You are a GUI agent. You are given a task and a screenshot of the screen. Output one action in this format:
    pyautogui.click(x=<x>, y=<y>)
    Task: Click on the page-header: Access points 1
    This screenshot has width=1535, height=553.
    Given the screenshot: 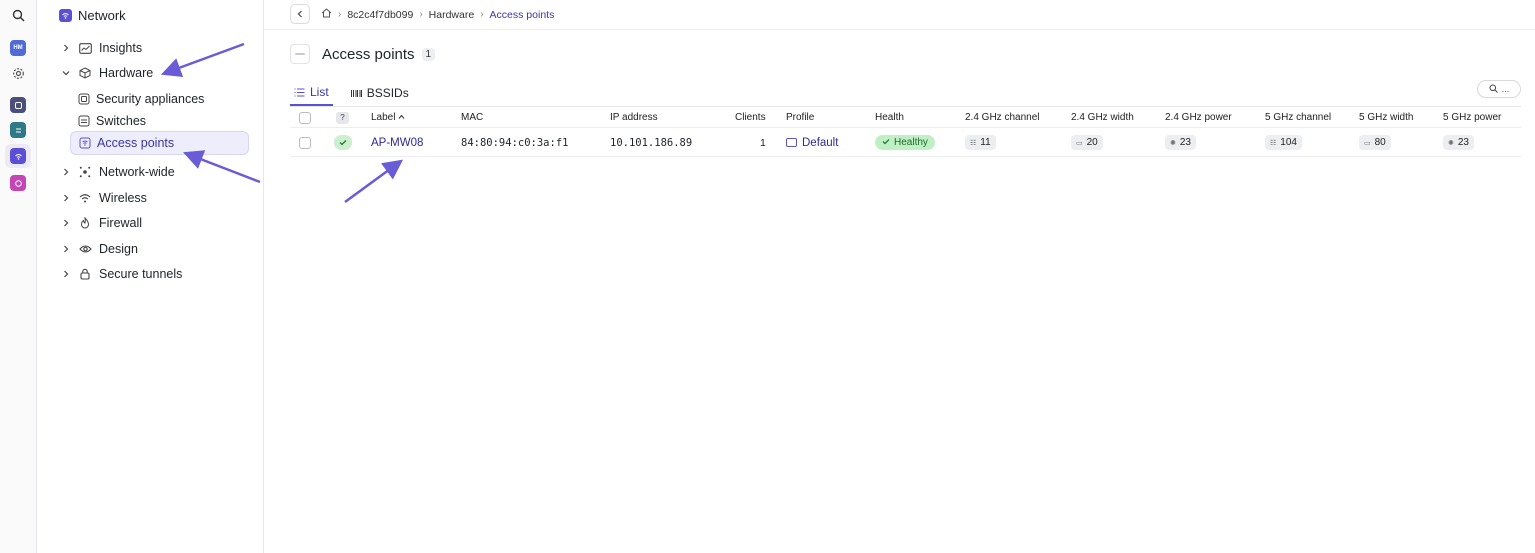 What is the action you would take?
    pyautogui.click(x=363, y=54)
    